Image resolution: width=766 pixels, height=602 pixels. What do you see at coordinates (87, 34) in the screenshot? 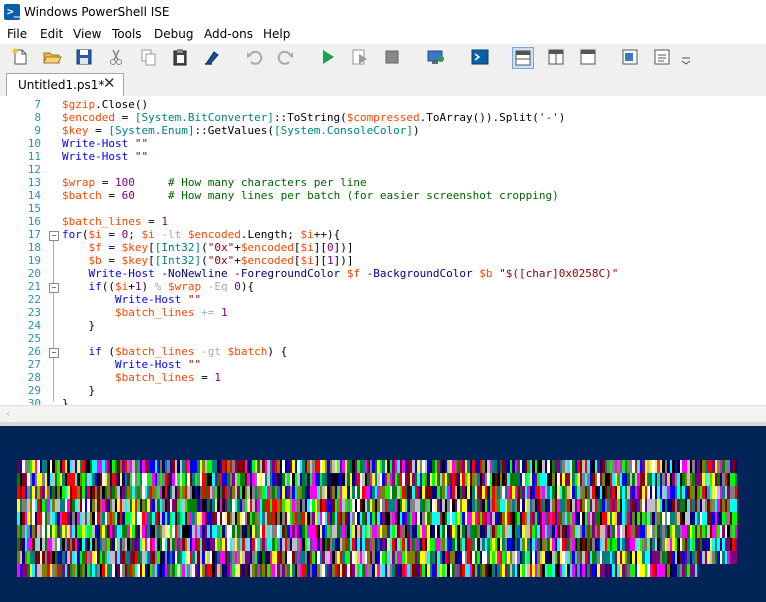
I see `menu-view: View` at bounding box center [87, 34].